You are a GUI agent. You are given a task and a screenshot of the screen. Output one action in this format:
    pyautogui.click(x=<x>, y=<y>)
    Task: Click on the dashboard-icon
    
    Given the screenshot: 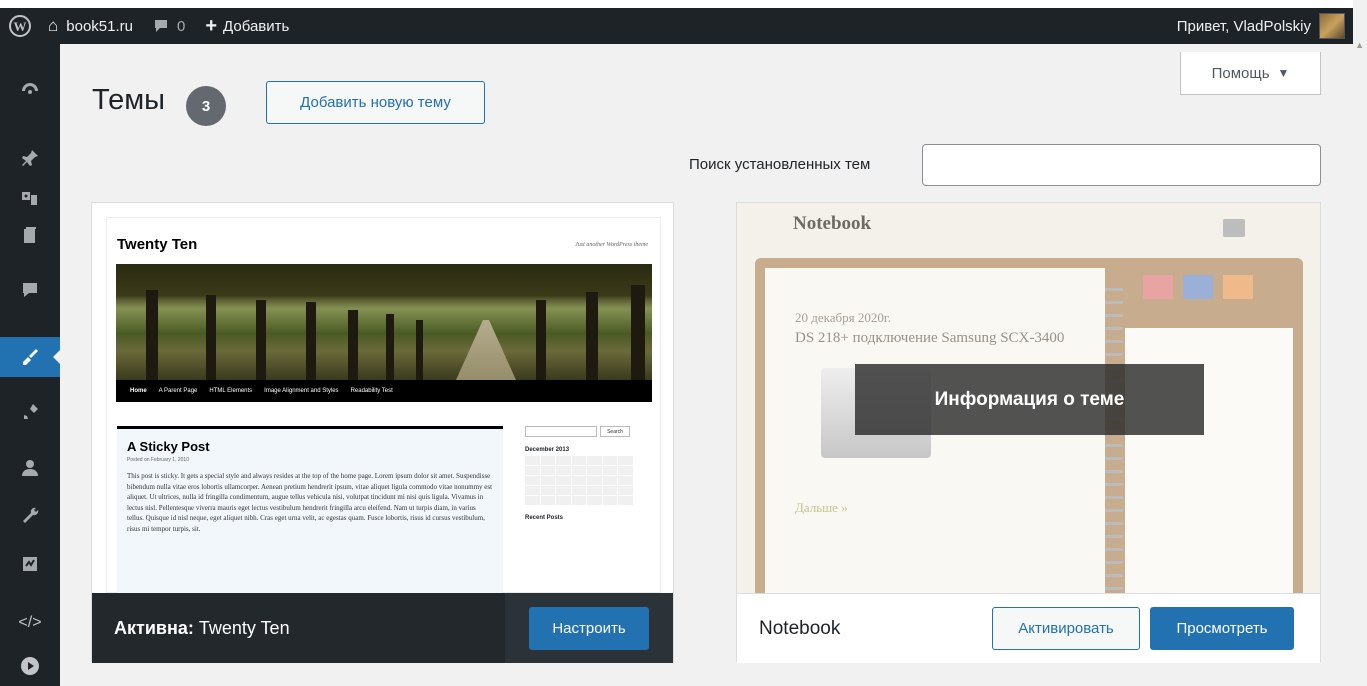 What is the action you would take?
    pyautogui.click(x=30, y=90)
    